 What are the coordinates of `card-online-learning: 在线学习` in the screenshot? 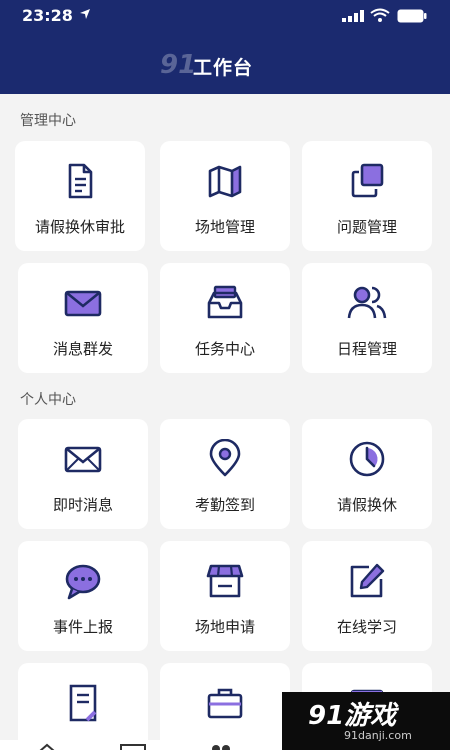 It's located at (367, 596).